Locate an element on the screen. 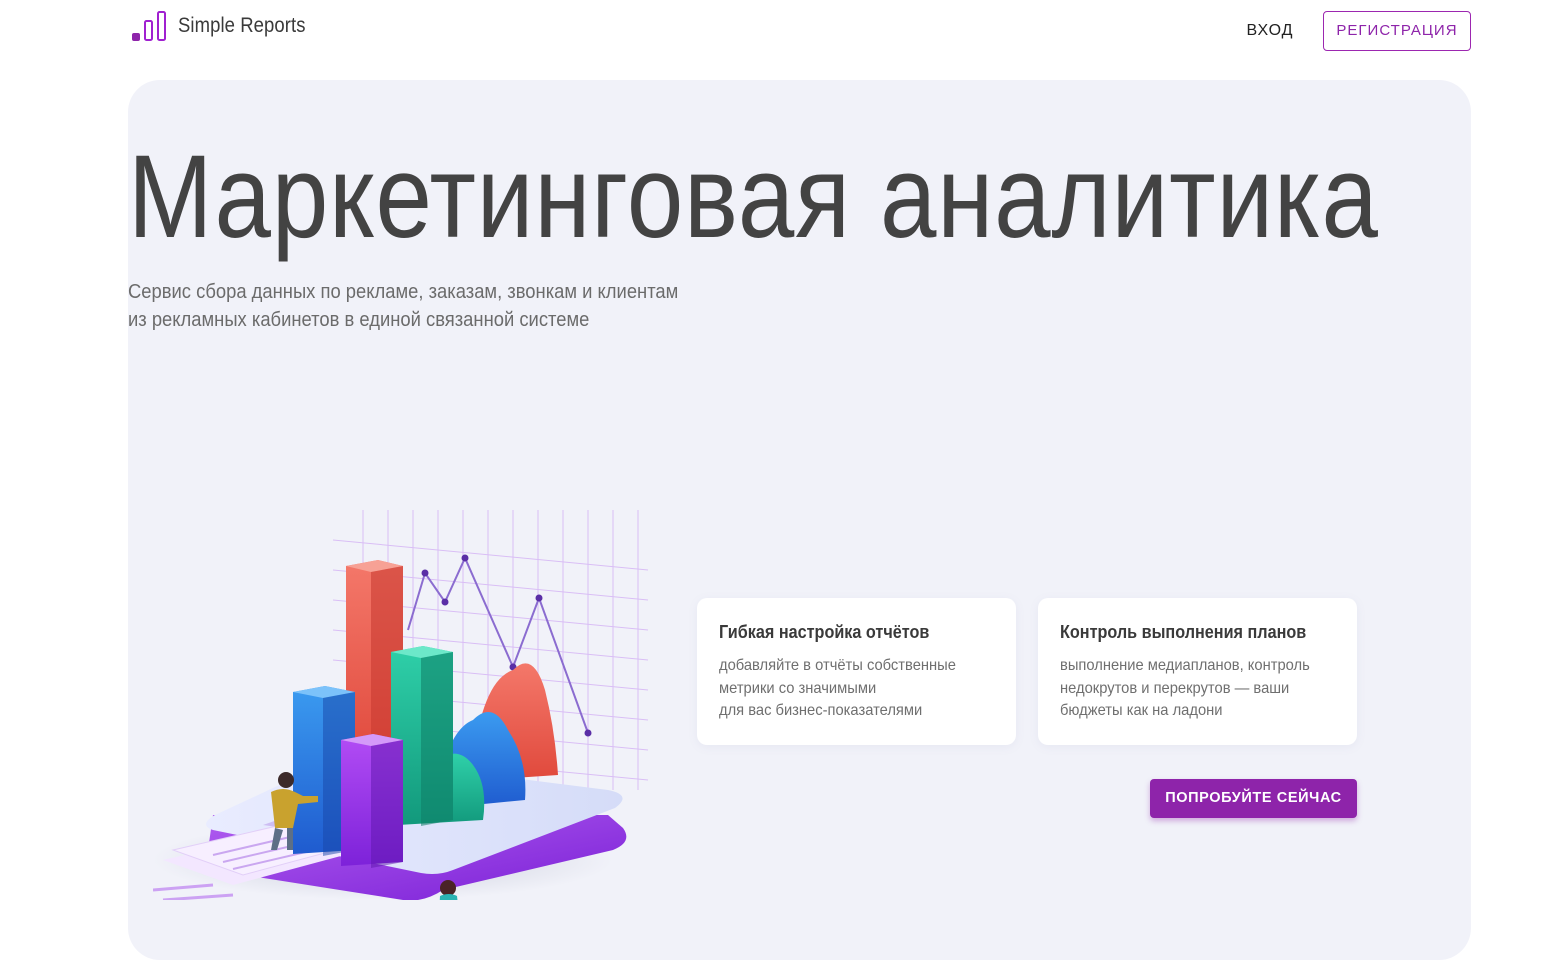 Image resolution: width=1564 pixels, height=960 pixels. brand-name: Simple Reports is located at coordinates (242, 25).